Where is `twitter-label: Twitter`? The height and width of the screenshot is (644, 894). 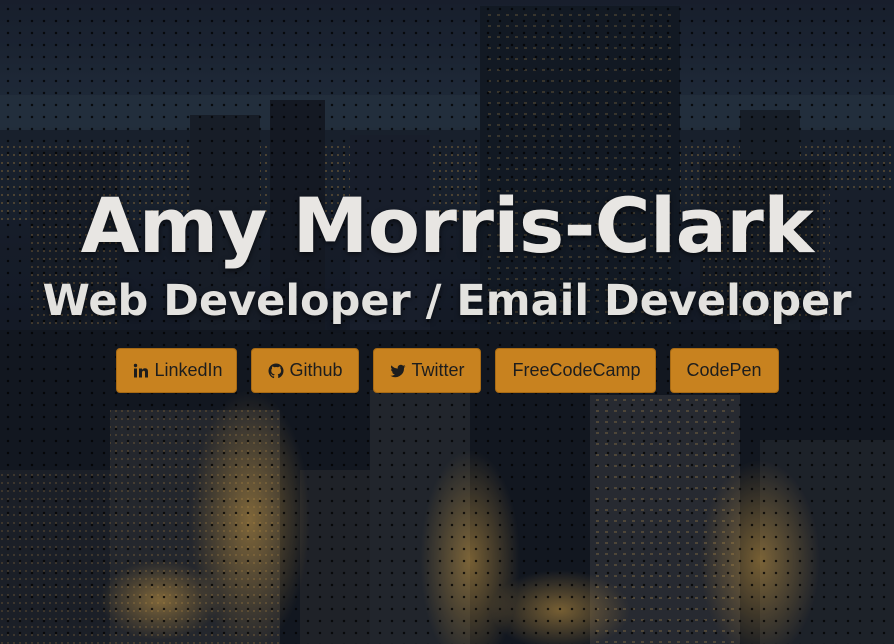
twitter-label: Twitter is located at coordinates (438, 370).